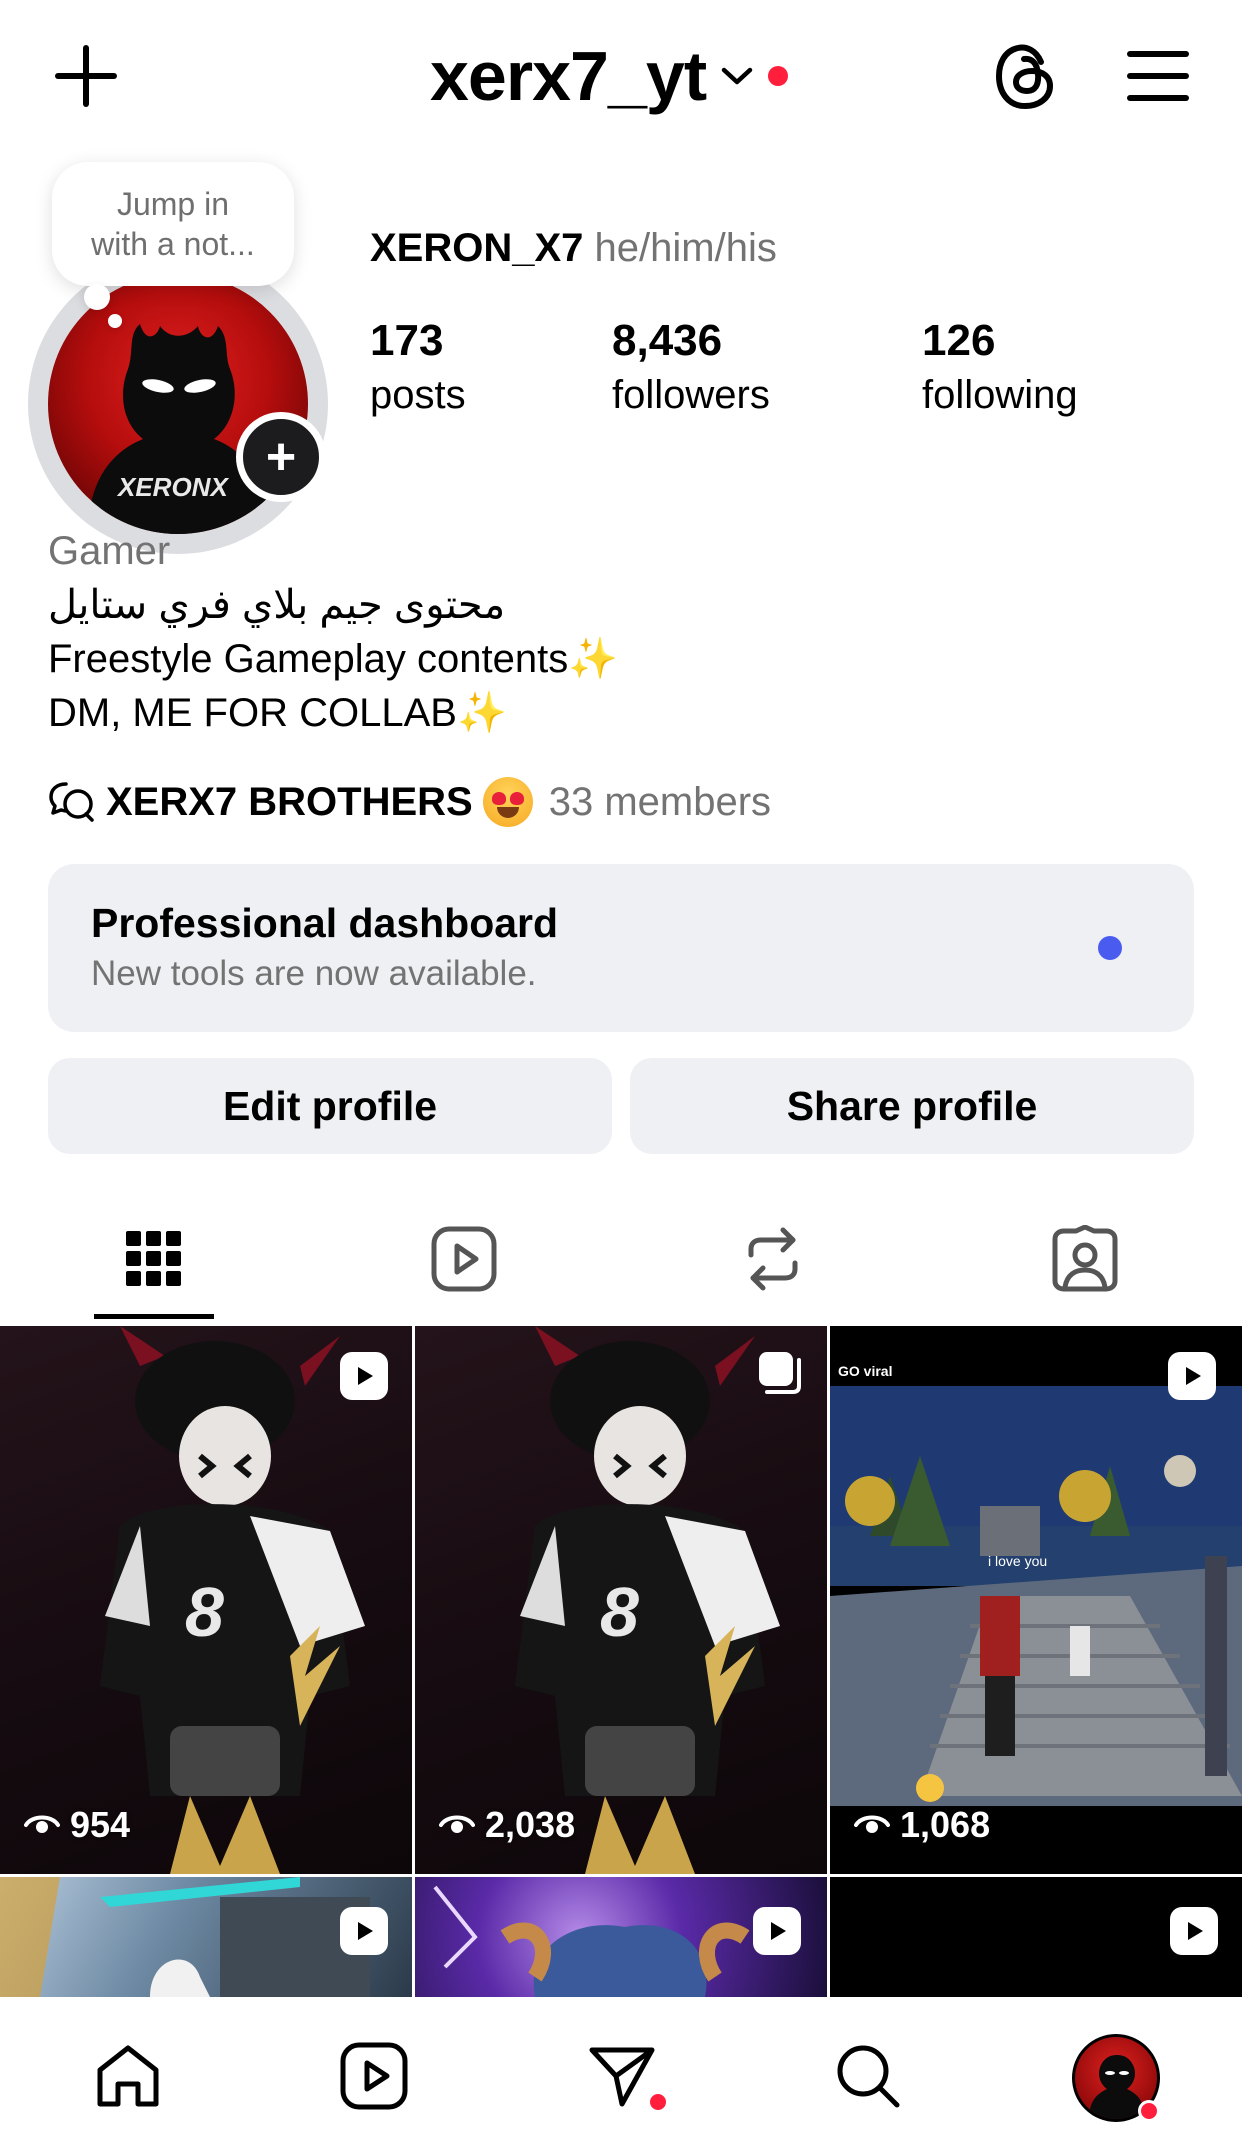 The height and width of the screenshot is (2148, 1242). What do you see at coordinates (530, 1824) in the screenshot?
I see `view-count-text: 2,038` at bounding box center [530, 1824].